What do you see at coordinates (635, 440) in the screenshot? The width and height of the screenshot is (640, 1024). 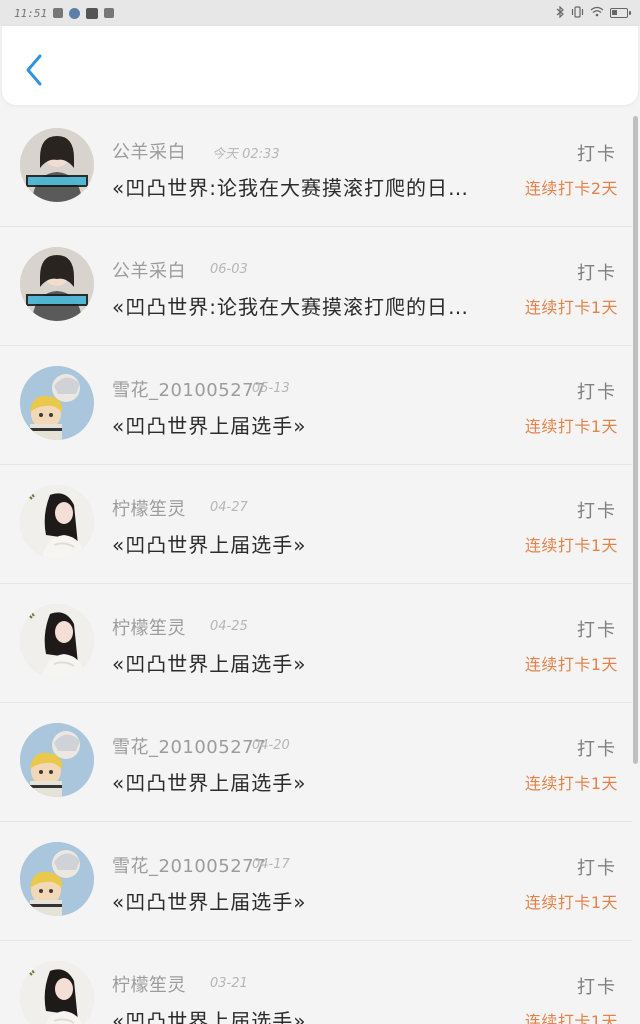 I see `scrollbar-thumb` at bounding box center [635, 440].